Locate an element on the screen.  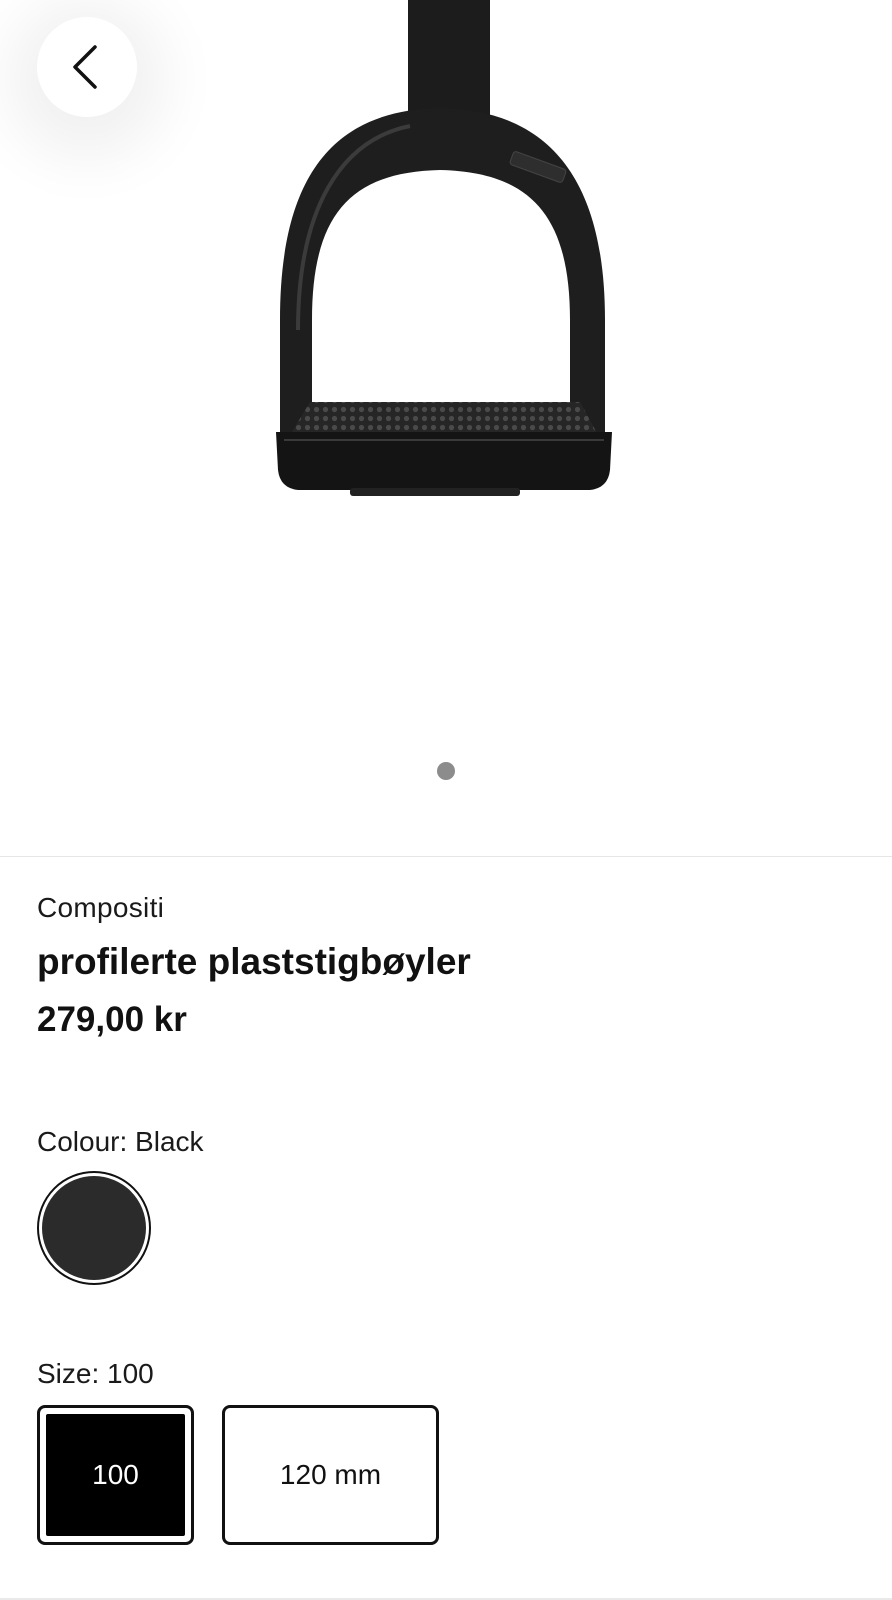
product-image-stirrup is located at coordinates (444, 248).